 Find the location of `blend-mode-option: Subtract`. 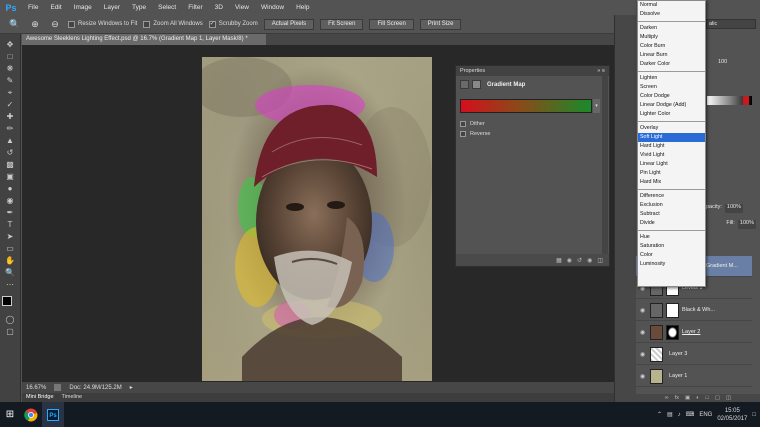

blend-mode-option: Subtract is located at coordinates (671, 214).